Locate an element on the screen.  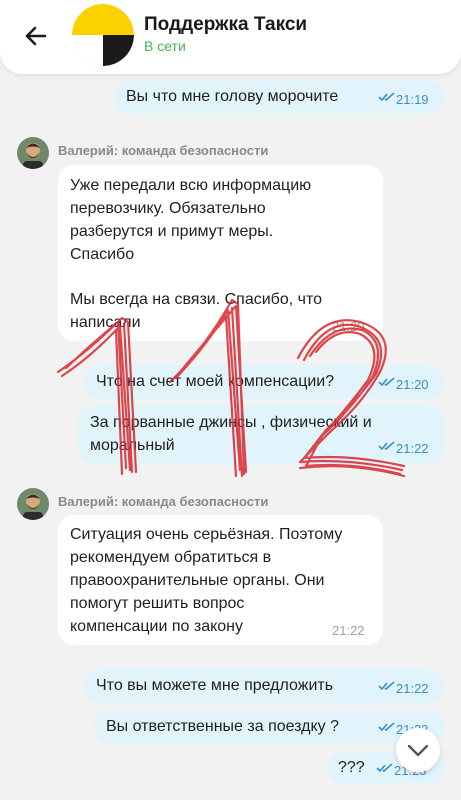
message-line: моральный is located at coordinates (132, 445).